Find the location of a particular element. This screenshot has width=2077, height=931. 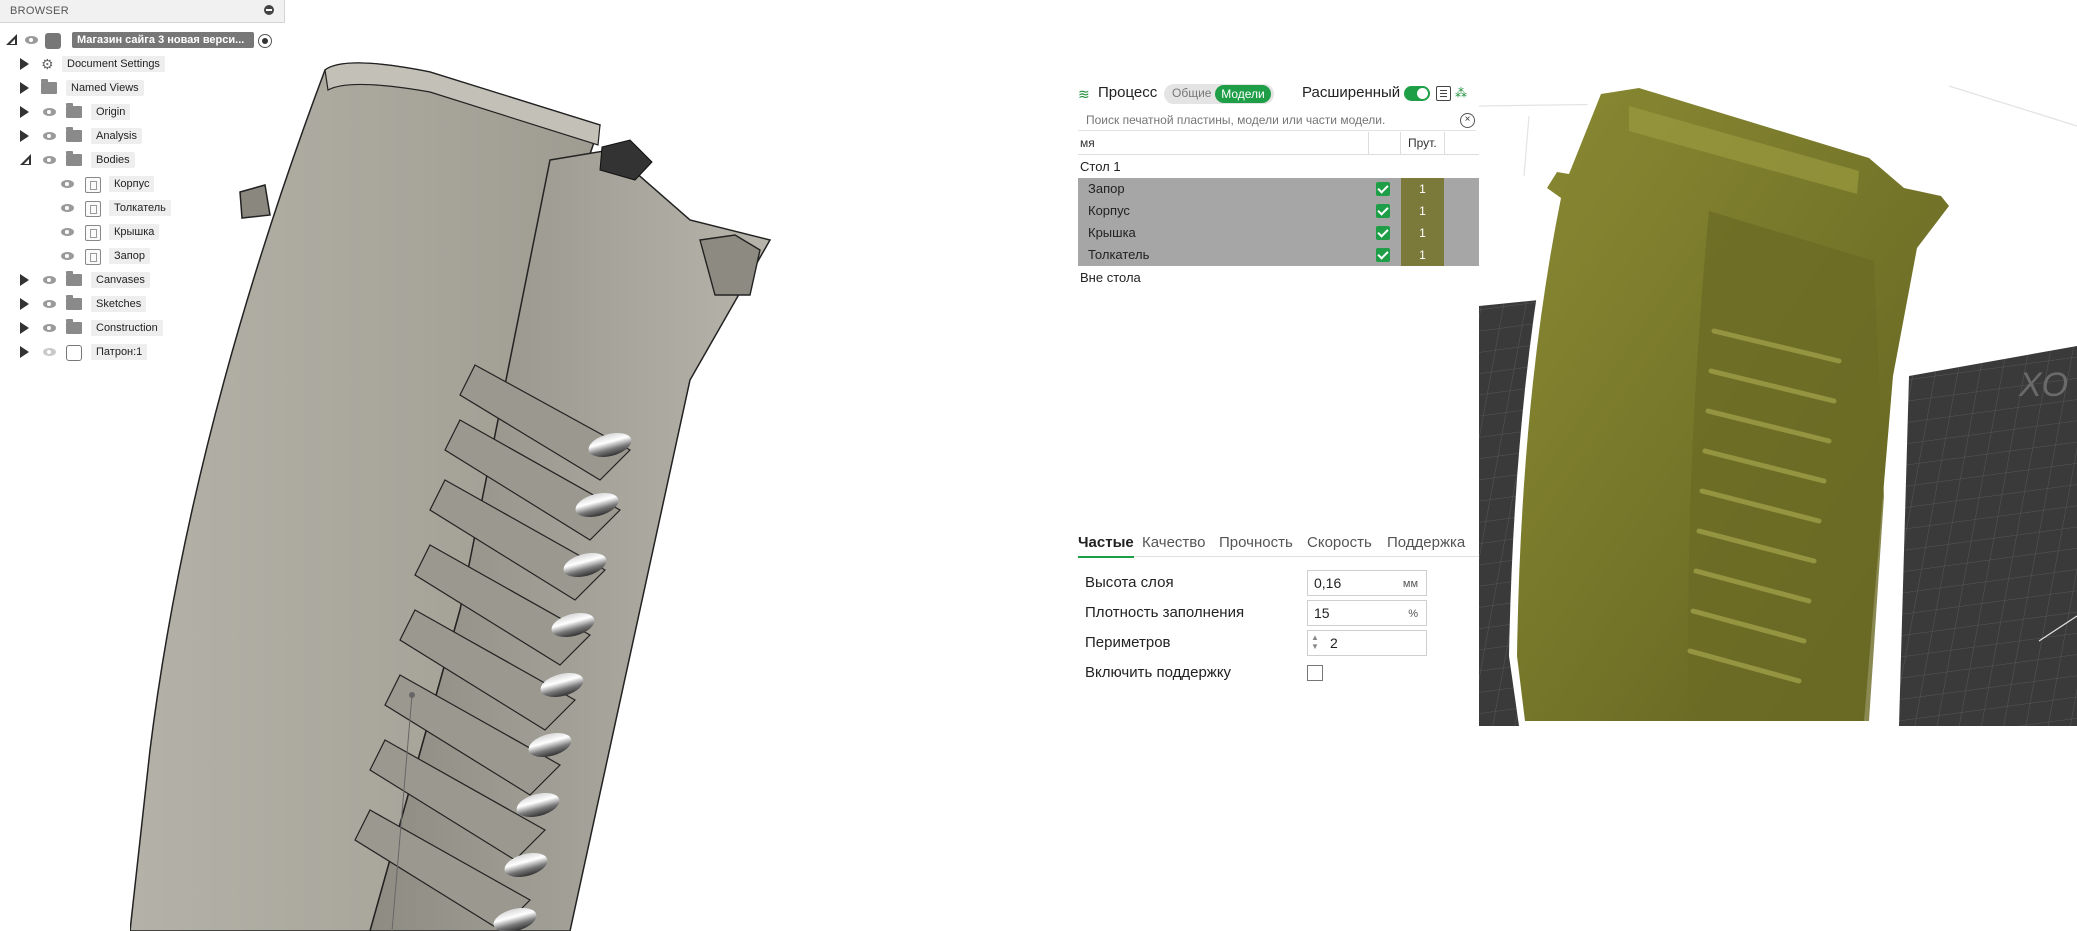

browser-item-label: Origin is located at coordinates (111, 112).